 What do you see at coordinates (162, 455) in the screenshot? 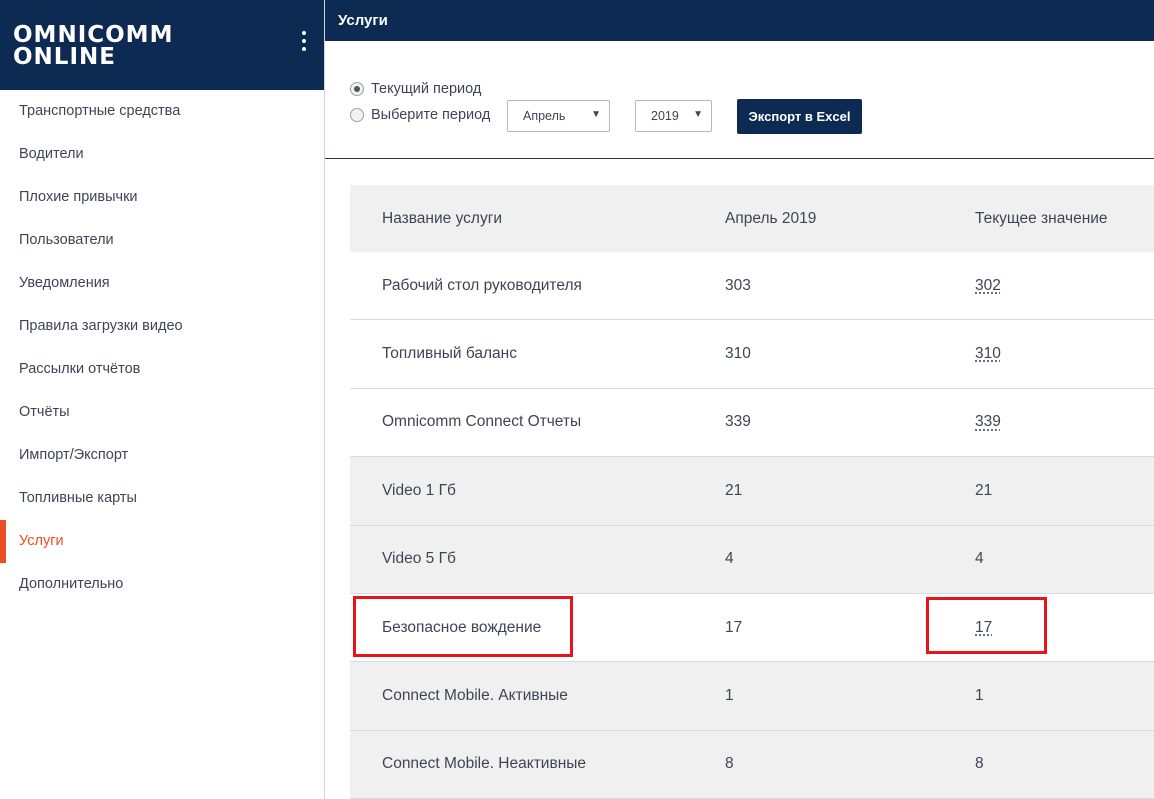
I see `sidebar-item-import-export: Импорт/Экспорт` at bounding box center [162, 455].